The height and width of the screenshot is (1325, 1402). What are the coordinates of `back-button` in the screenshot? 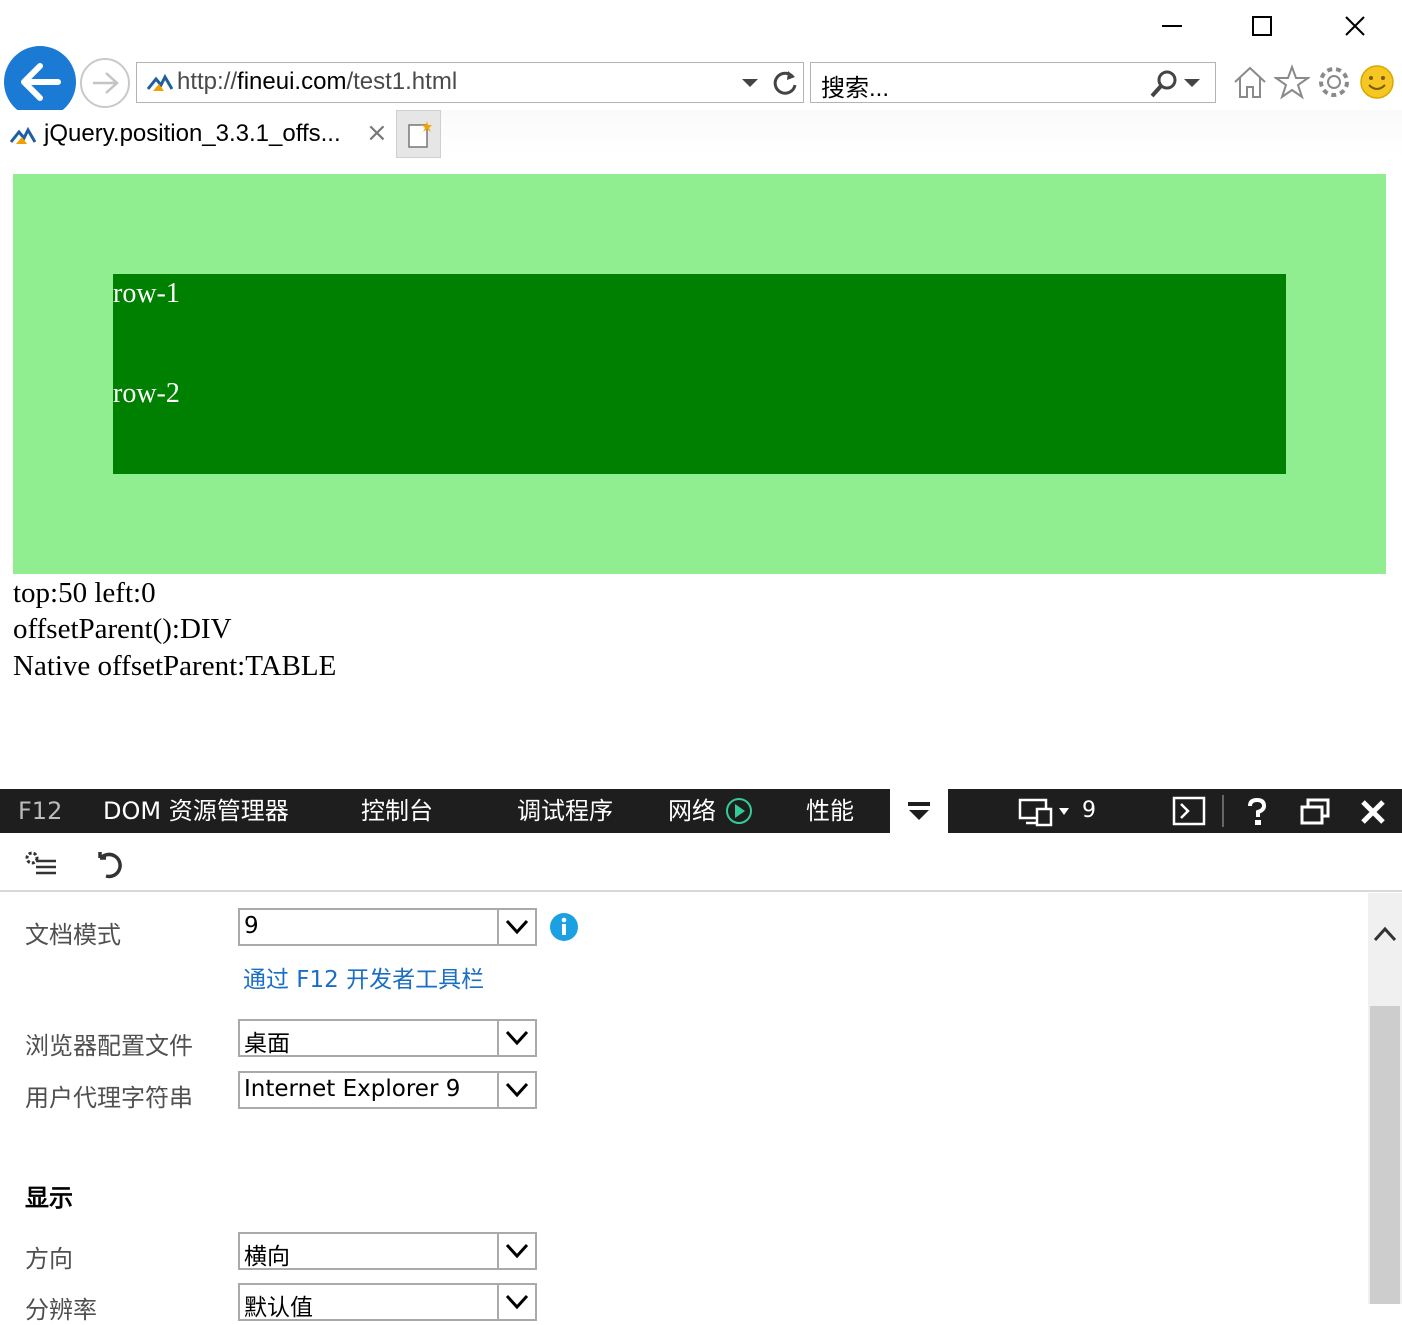 It's located at (40, 82).